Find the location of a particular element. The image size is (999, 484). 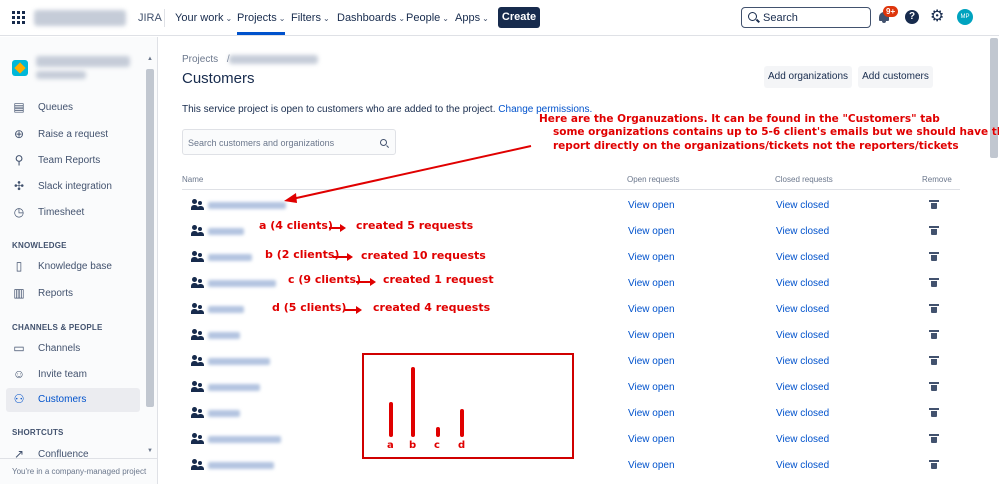

sidebar-item-invite-team: ☺ Invite team is located at coordinates (73, 375).